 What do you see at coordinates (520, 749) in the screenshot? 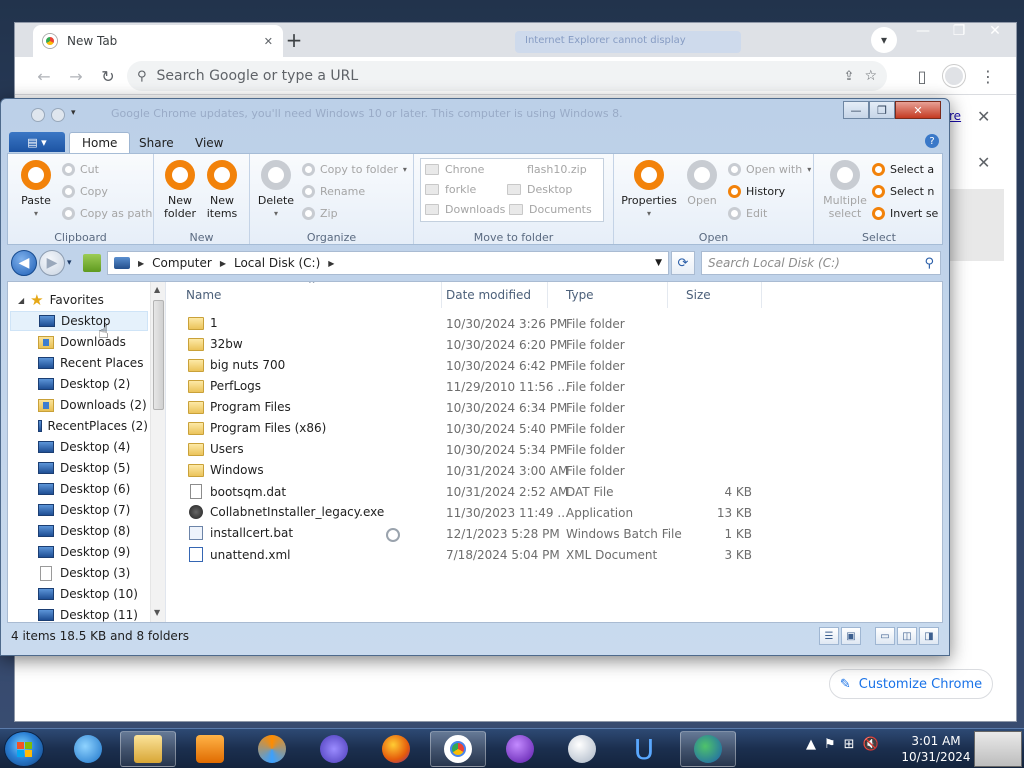
I see `taskbar-app-violet` at bounding box center [520, 749].